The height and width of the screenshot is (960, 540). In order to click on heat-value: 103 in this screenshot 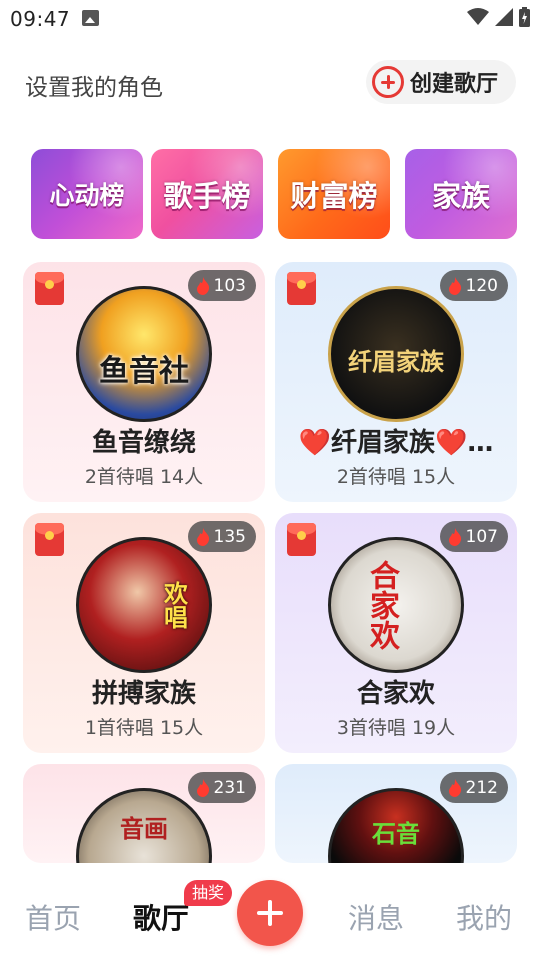, I will do `click(229, 285)`.